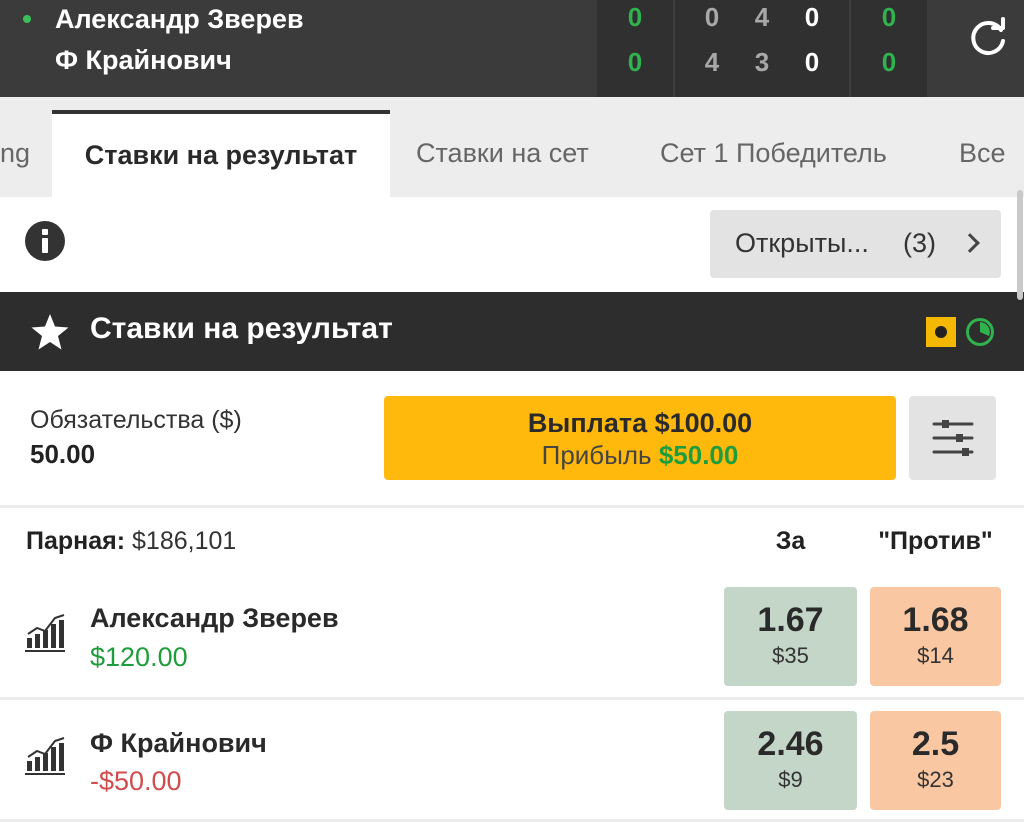  Describe the element at coordinates (812, 17) in the screenshot. I see `score-p1-game: 0` at that location.